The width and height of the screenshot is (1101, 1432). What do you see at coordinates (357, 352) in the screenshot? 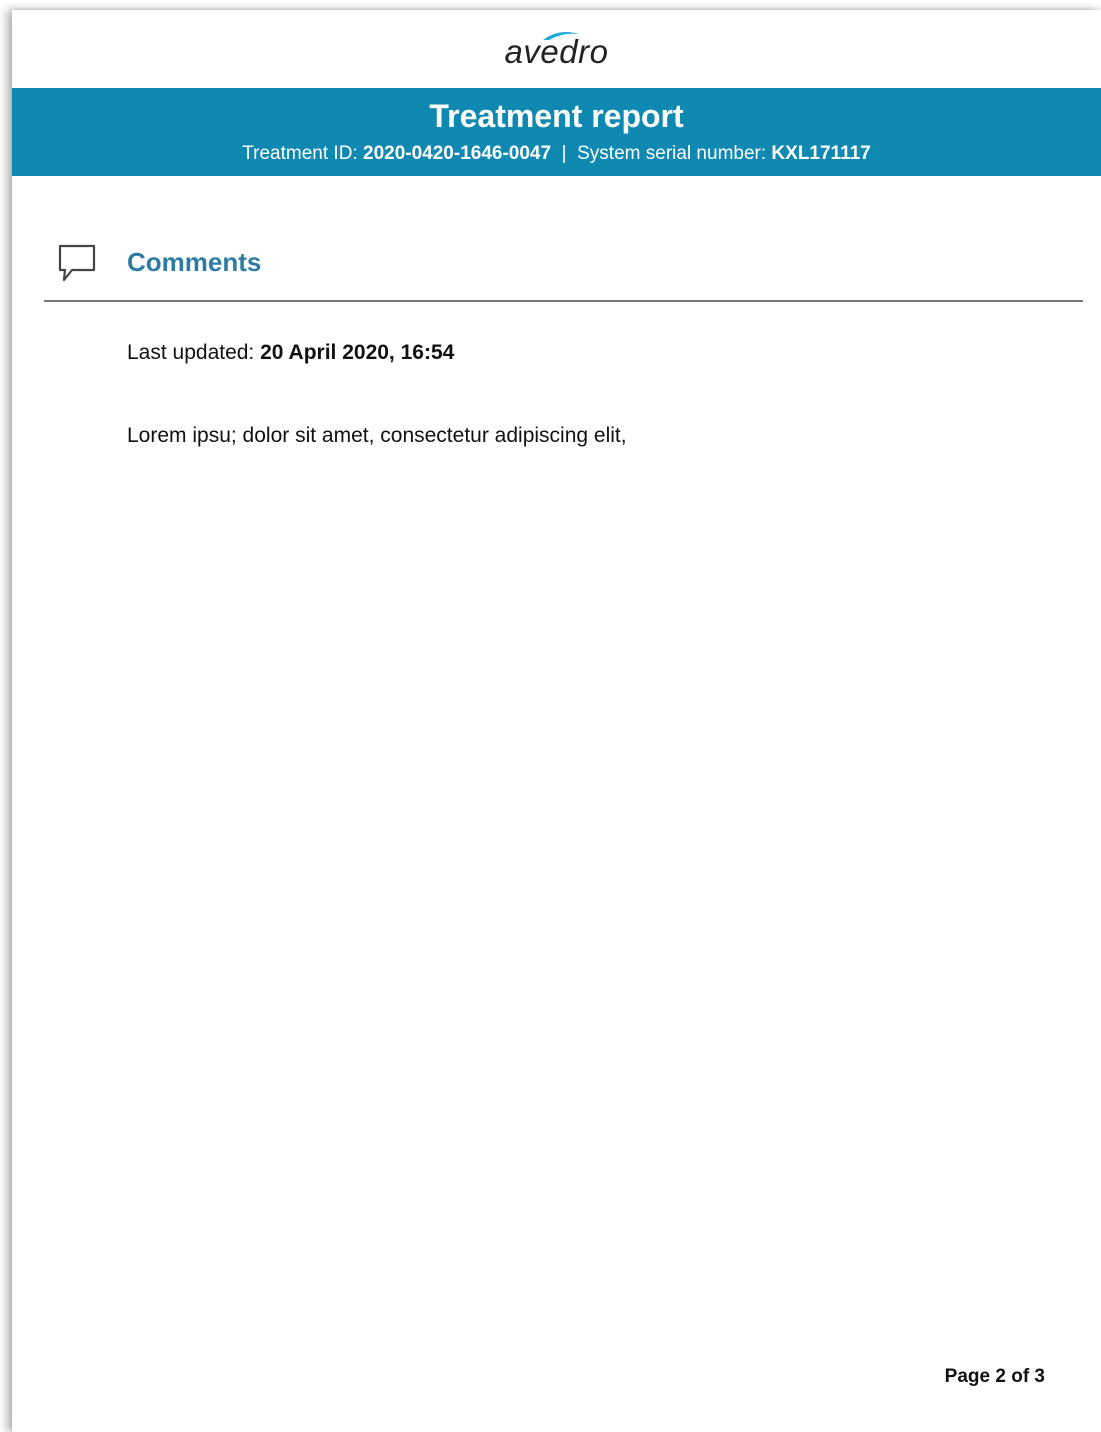
I see `last-updated-value: 20 April 2020, 16:54` at bounding box center [357, 352].